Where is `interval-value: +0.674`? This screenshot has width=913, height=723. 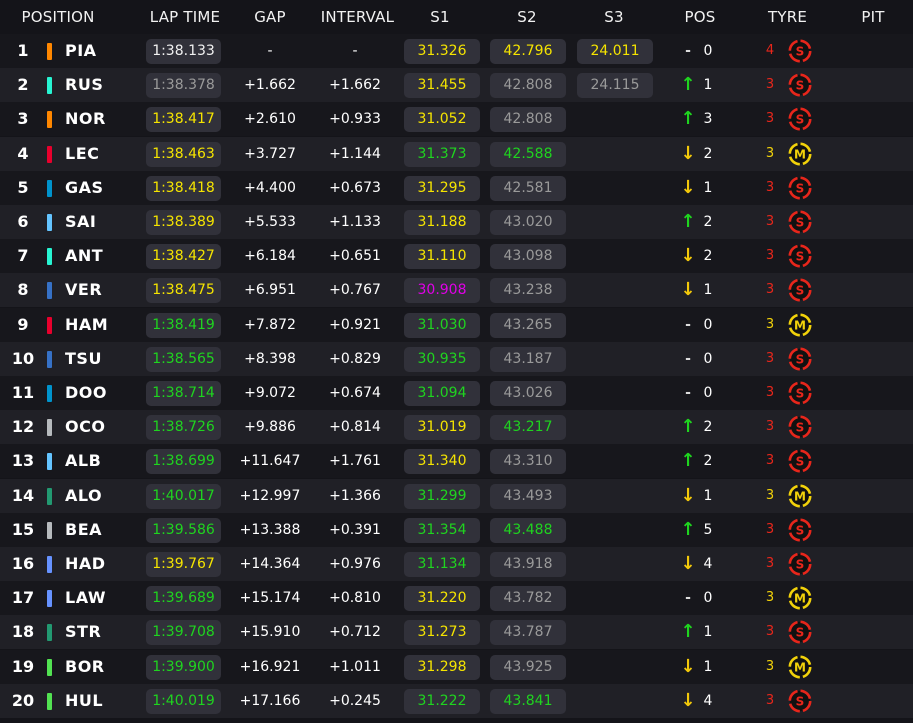 interval-value: +0.674 is located at coordinates (355, 393).